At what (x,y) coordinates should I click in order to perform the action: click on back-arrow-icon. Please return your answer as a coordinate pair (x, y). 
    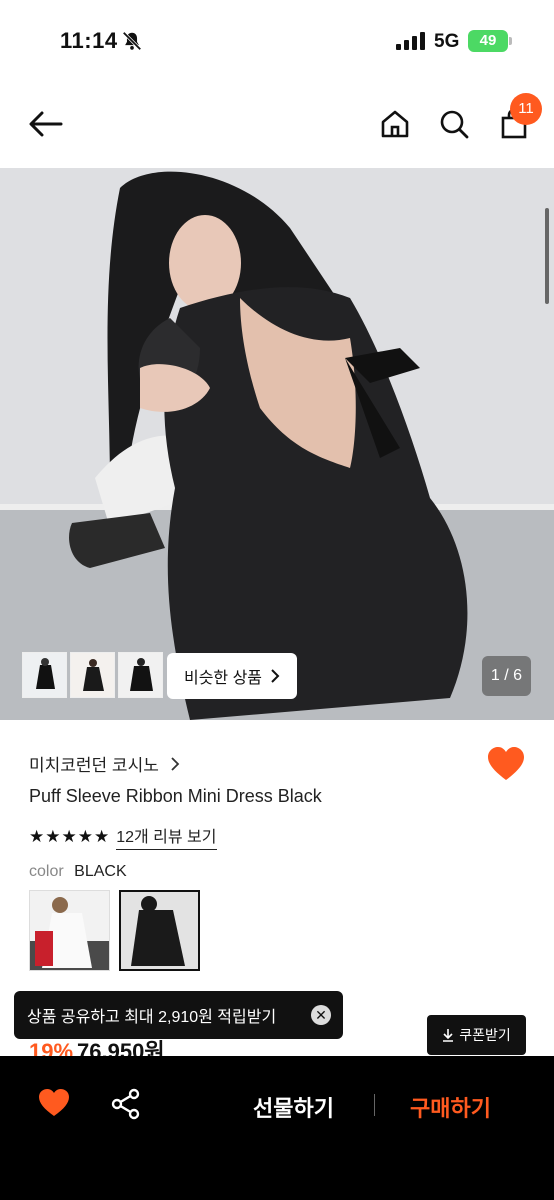
    Looking at the image, I should click on (46, 124).